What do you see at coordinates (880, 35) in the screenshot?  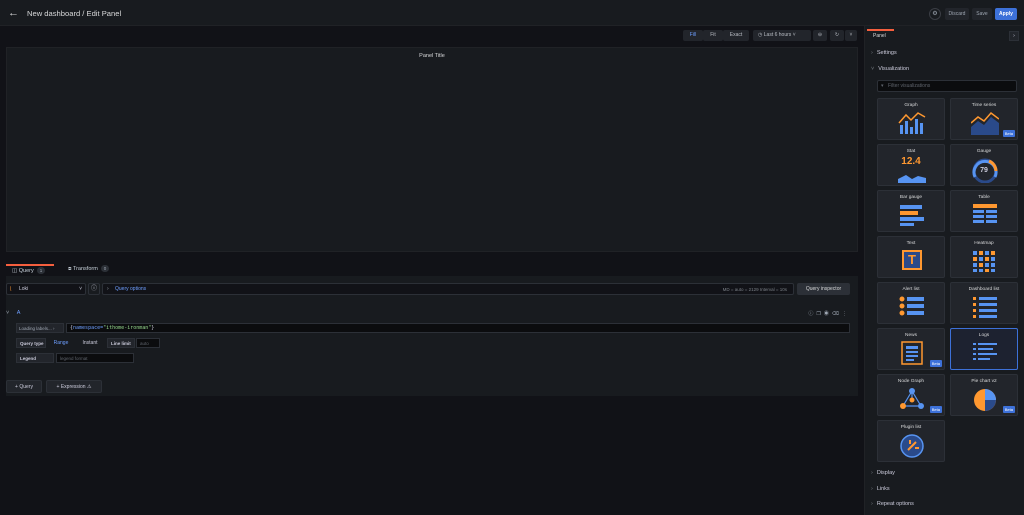 I see `tab-panel: Panel` at bounding box center [880, 35].